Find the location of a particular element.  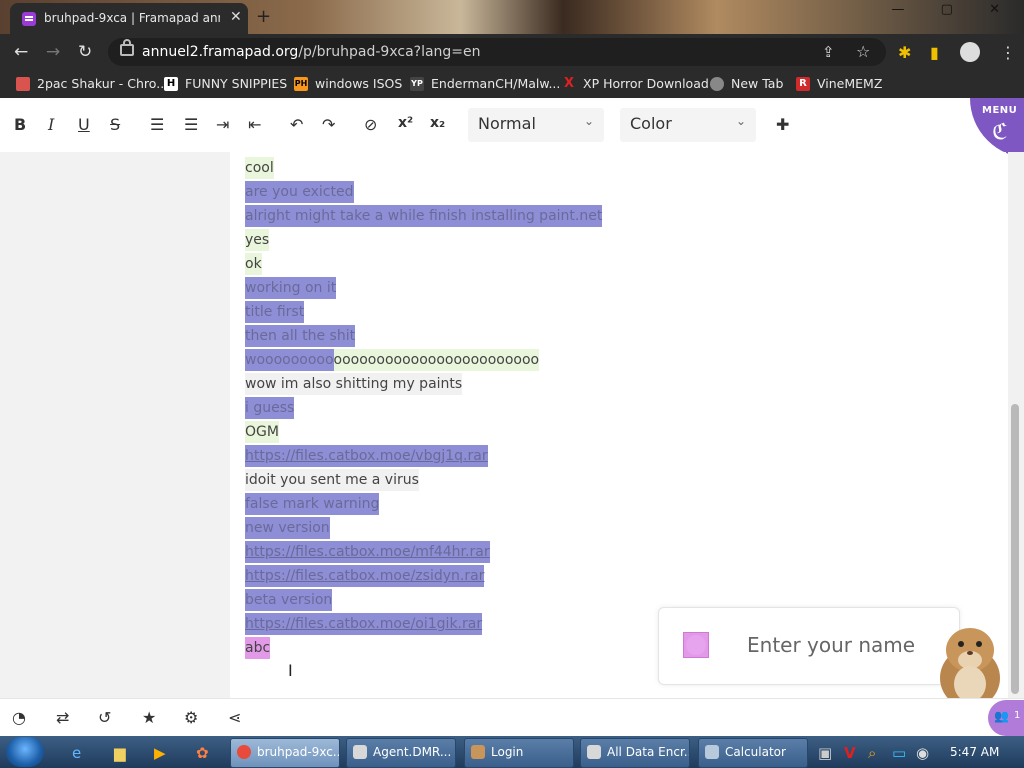

tray-search-icon: ⌕ is located at coordinates (872, 753).